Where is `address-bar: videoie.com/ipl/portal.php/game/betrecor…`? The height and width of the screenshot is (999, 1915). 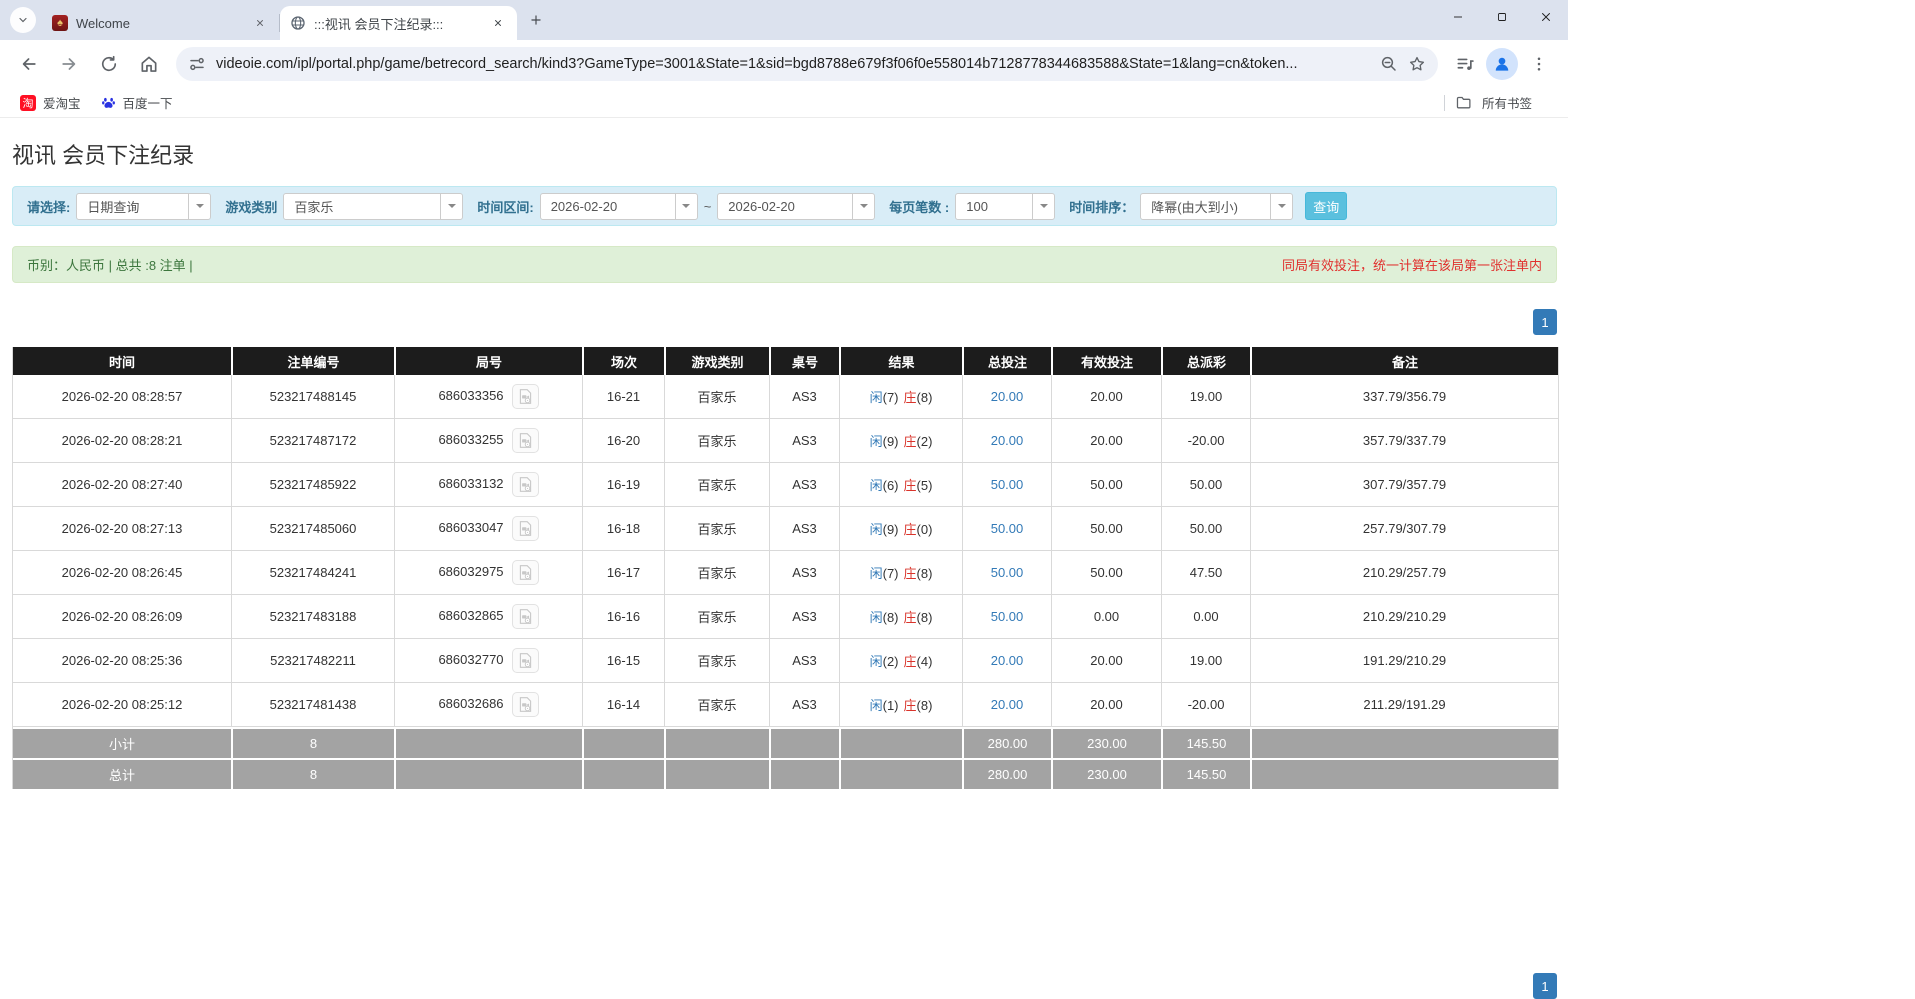
address-bar: videoie.com/ipl/portal.php/game/betrecor… is located at coordinates (807, 64).